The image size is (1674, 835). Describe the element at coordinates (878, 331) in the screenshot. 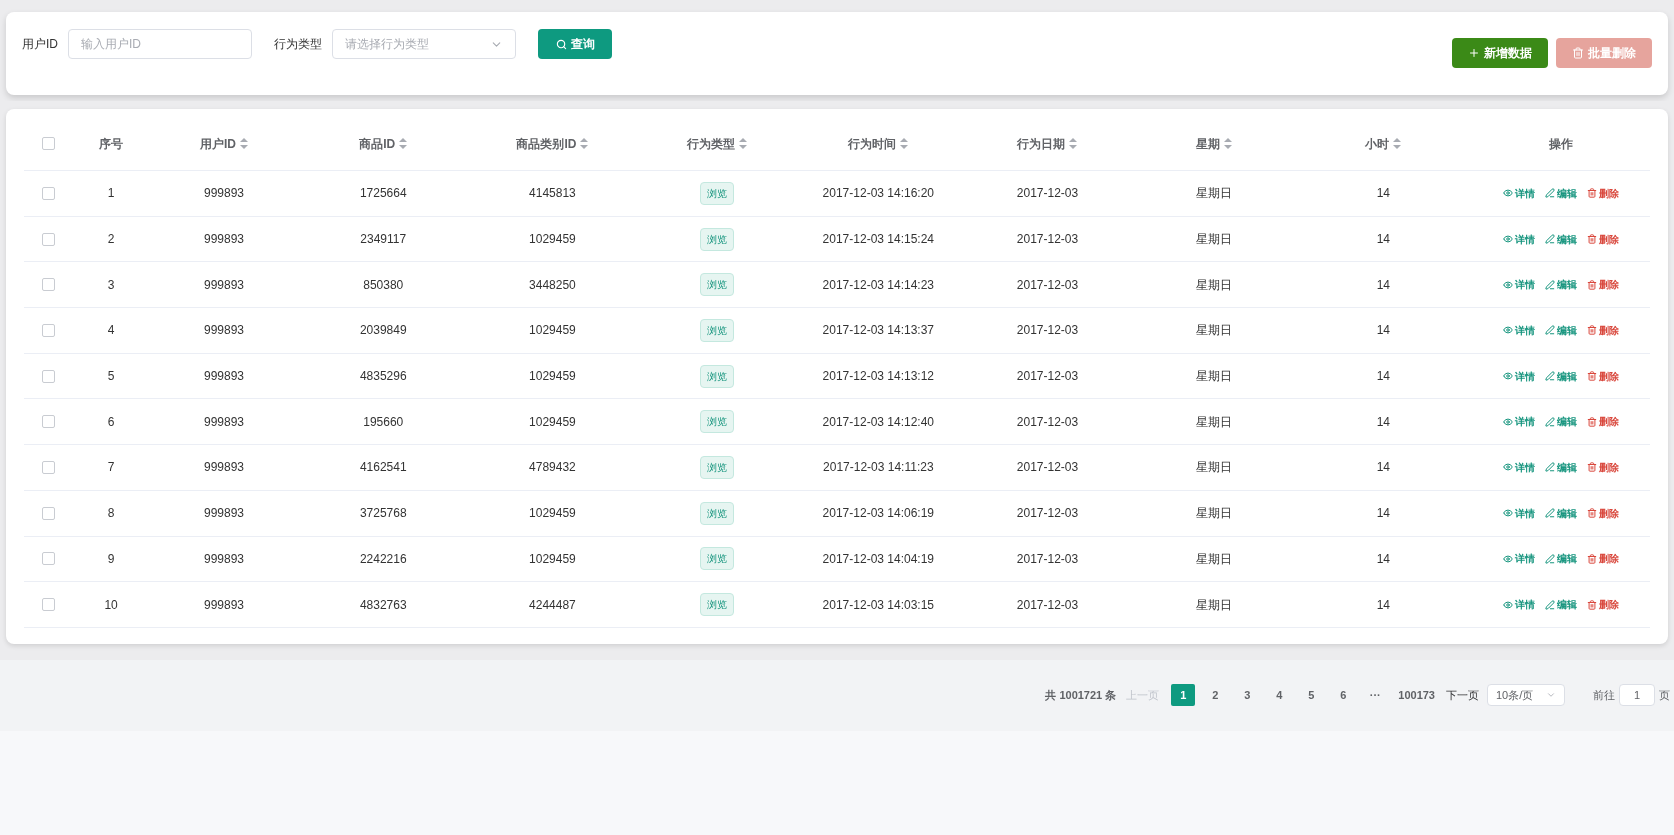

I see `table-cell-text: 2017-12-03 14:13:37` at that location.